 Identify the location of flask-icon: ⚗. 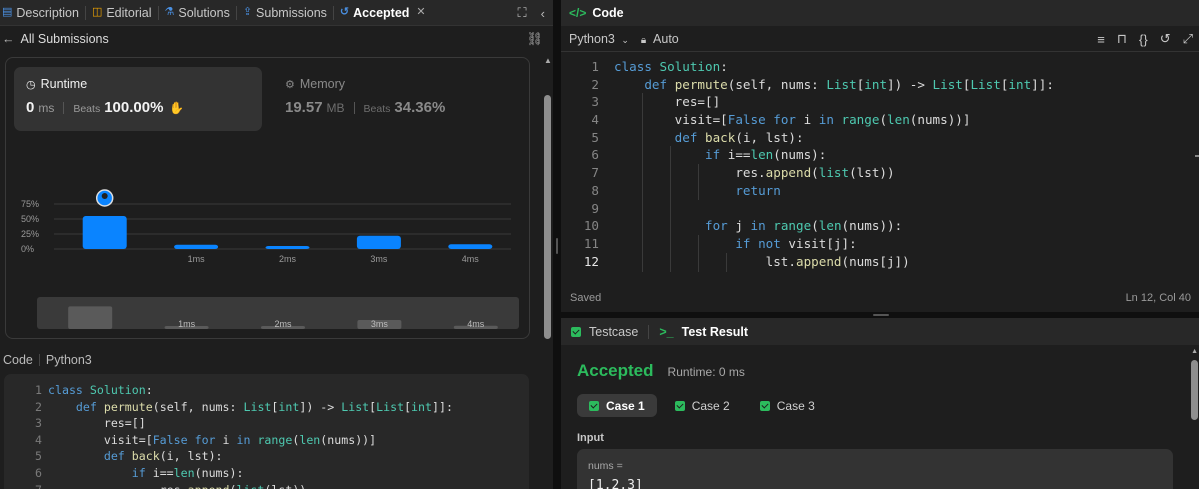
(169, 12).